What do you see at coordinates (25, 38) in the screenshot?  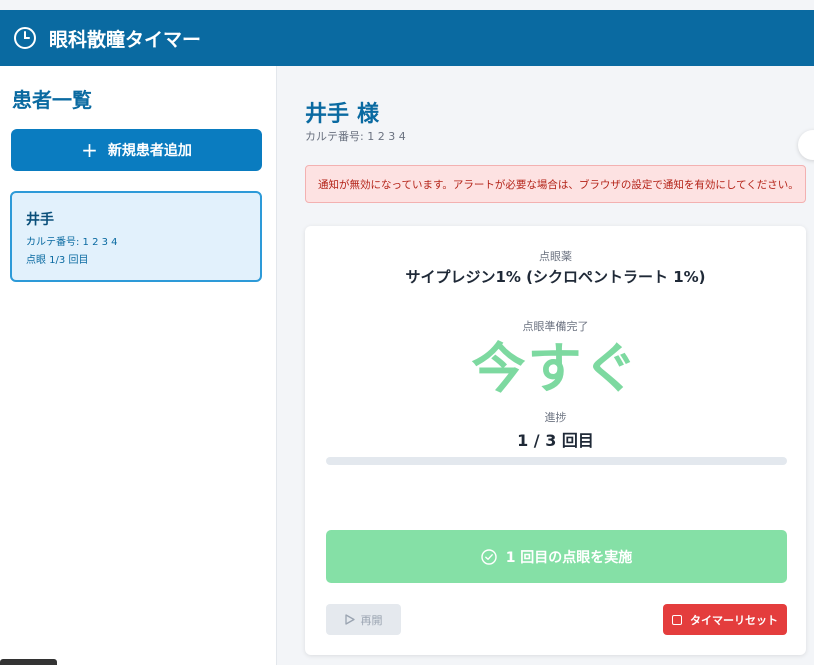 I see `clock-icon` at bounding box center [25, 38].